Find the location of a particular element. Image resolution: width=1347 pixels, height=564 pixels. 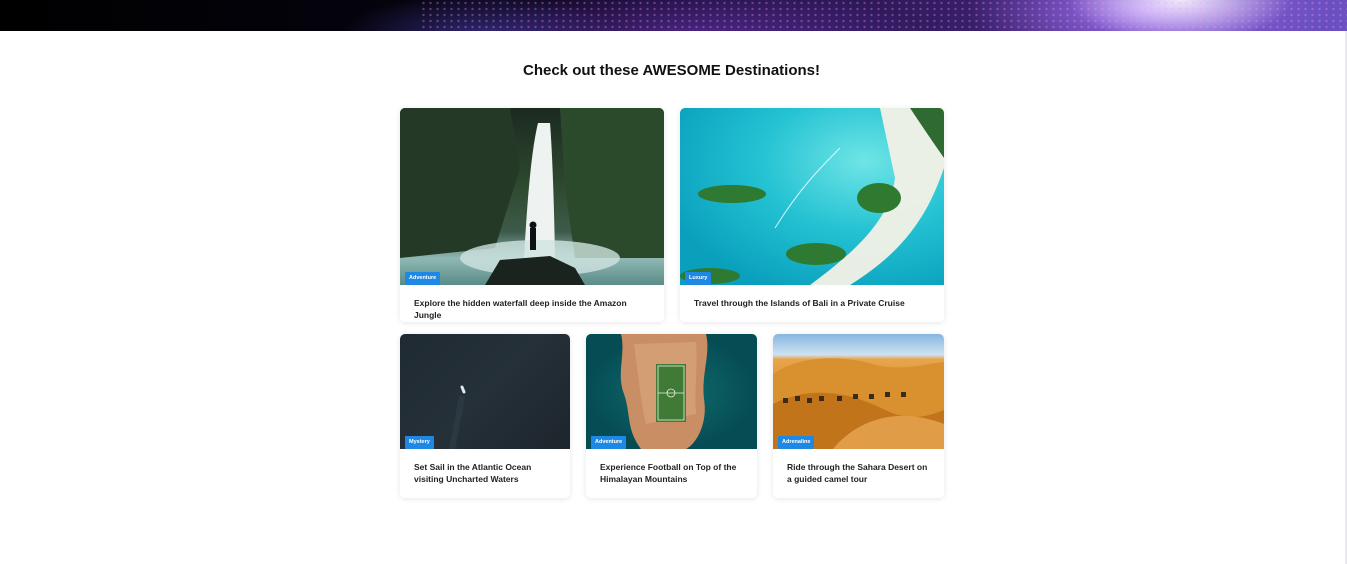

waterfall-photo: Adventure is located at coordinates (532, 196).